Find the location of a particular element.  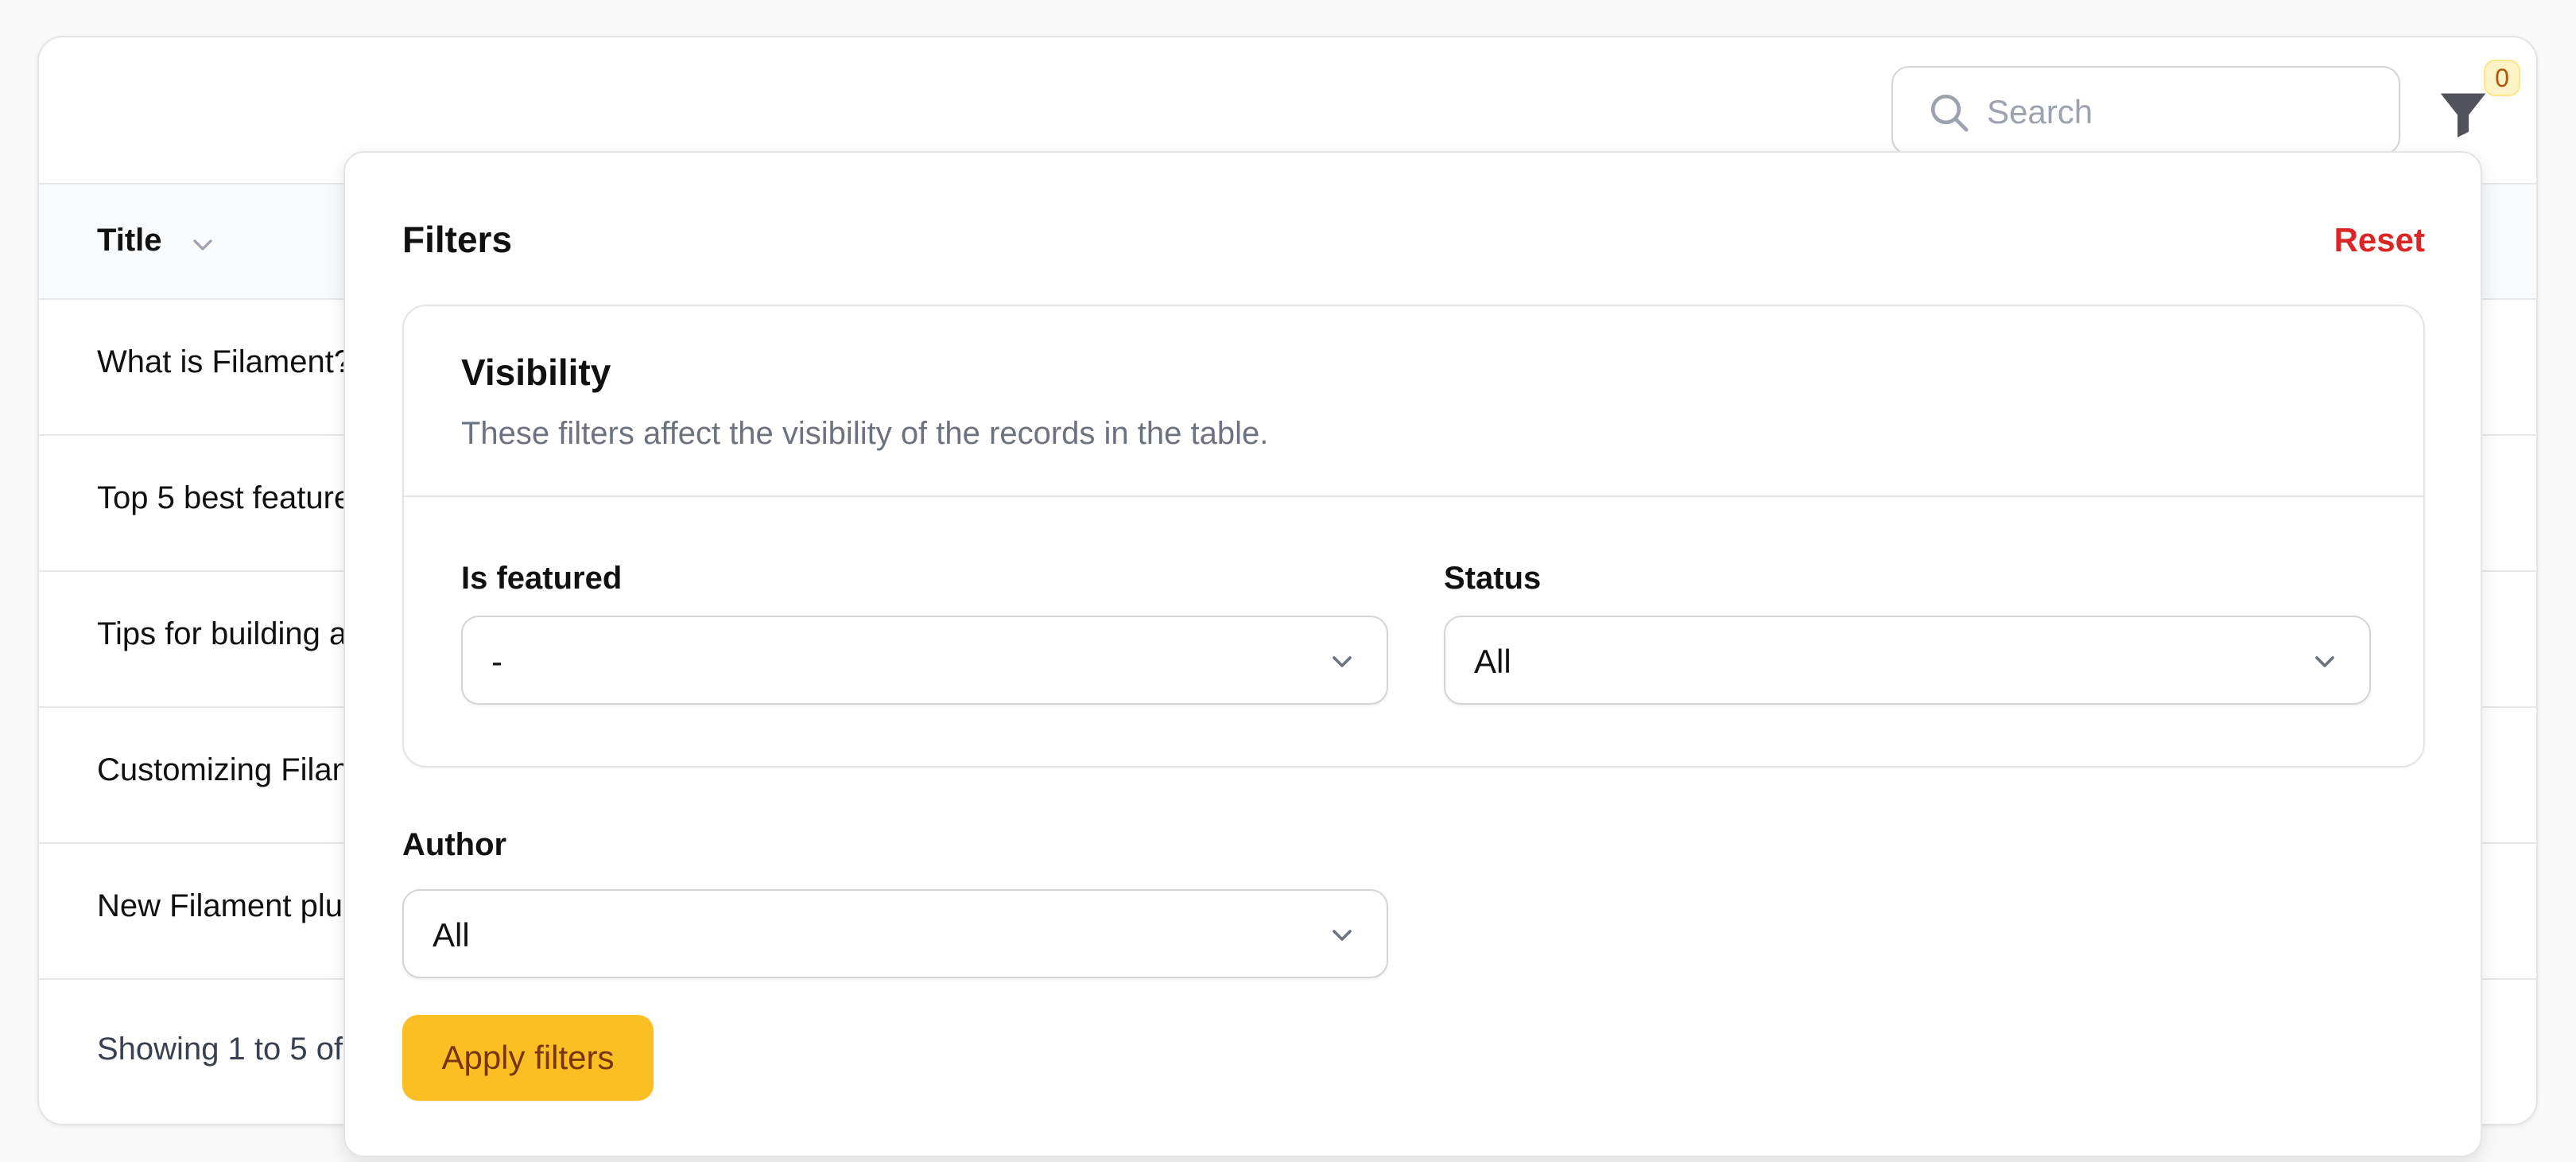

is-featured-value: - is located at coordinates (497, 661).